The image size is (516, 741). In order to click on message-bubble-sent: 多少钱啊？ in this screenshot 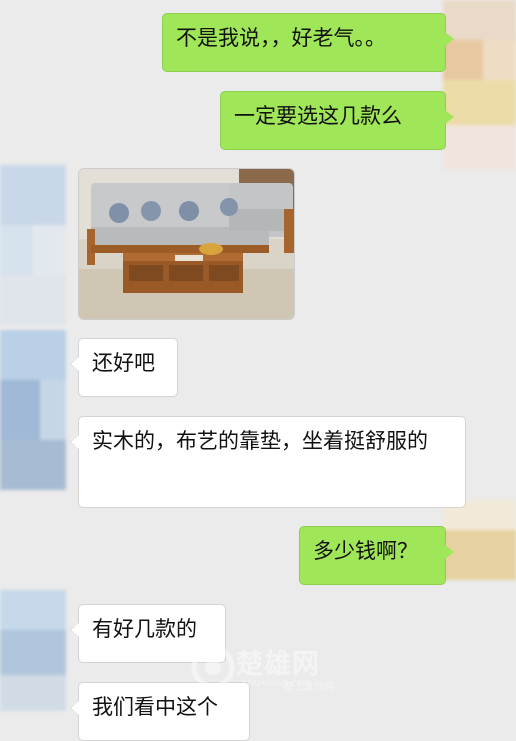, I will do `click(376, 555)`.